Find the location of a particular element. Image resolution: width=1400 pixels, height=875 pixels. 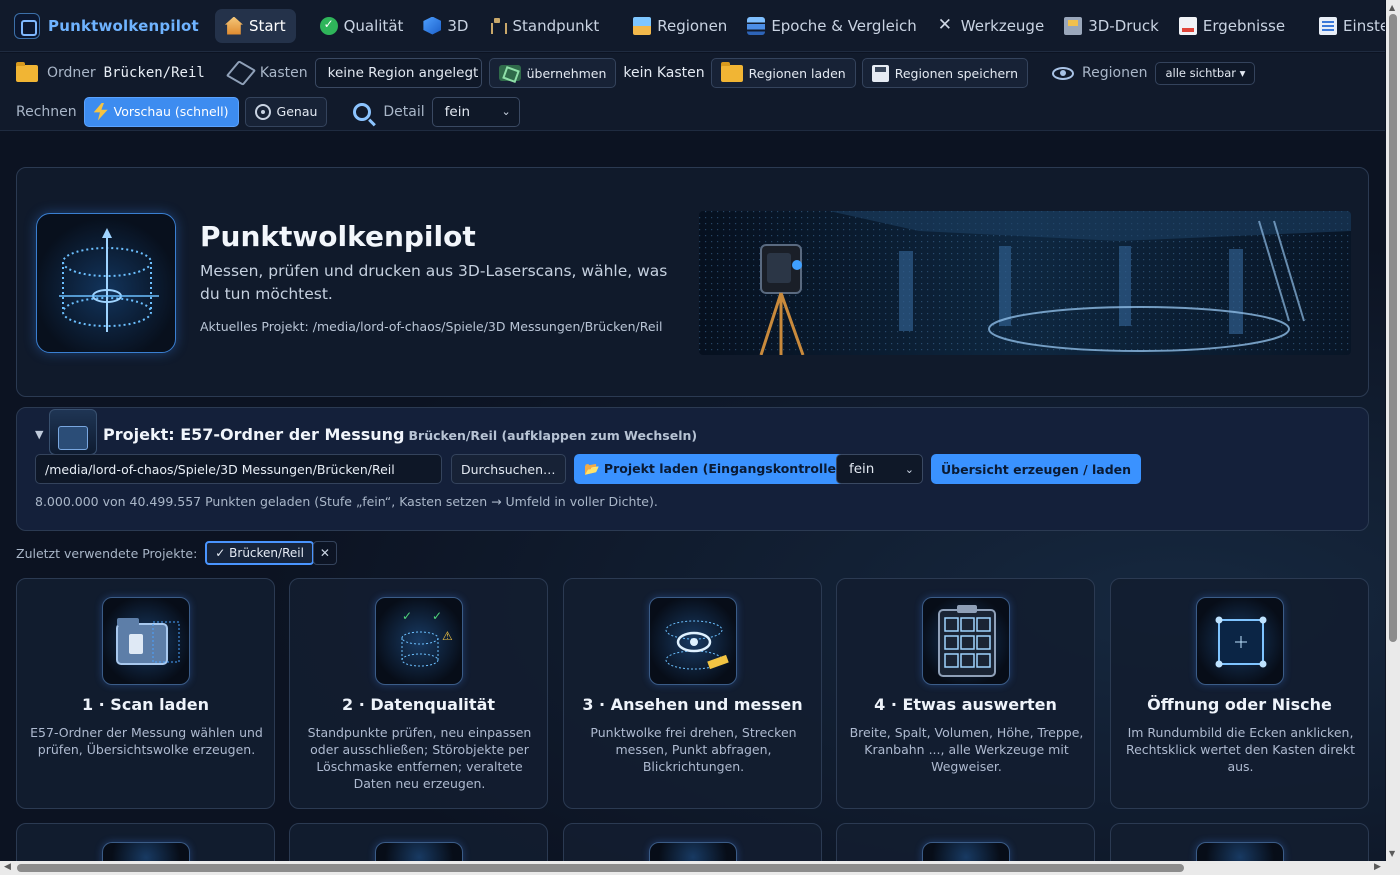

overview-button: Übersicht erzeugen / laden is located at coordinates (1036, 469).